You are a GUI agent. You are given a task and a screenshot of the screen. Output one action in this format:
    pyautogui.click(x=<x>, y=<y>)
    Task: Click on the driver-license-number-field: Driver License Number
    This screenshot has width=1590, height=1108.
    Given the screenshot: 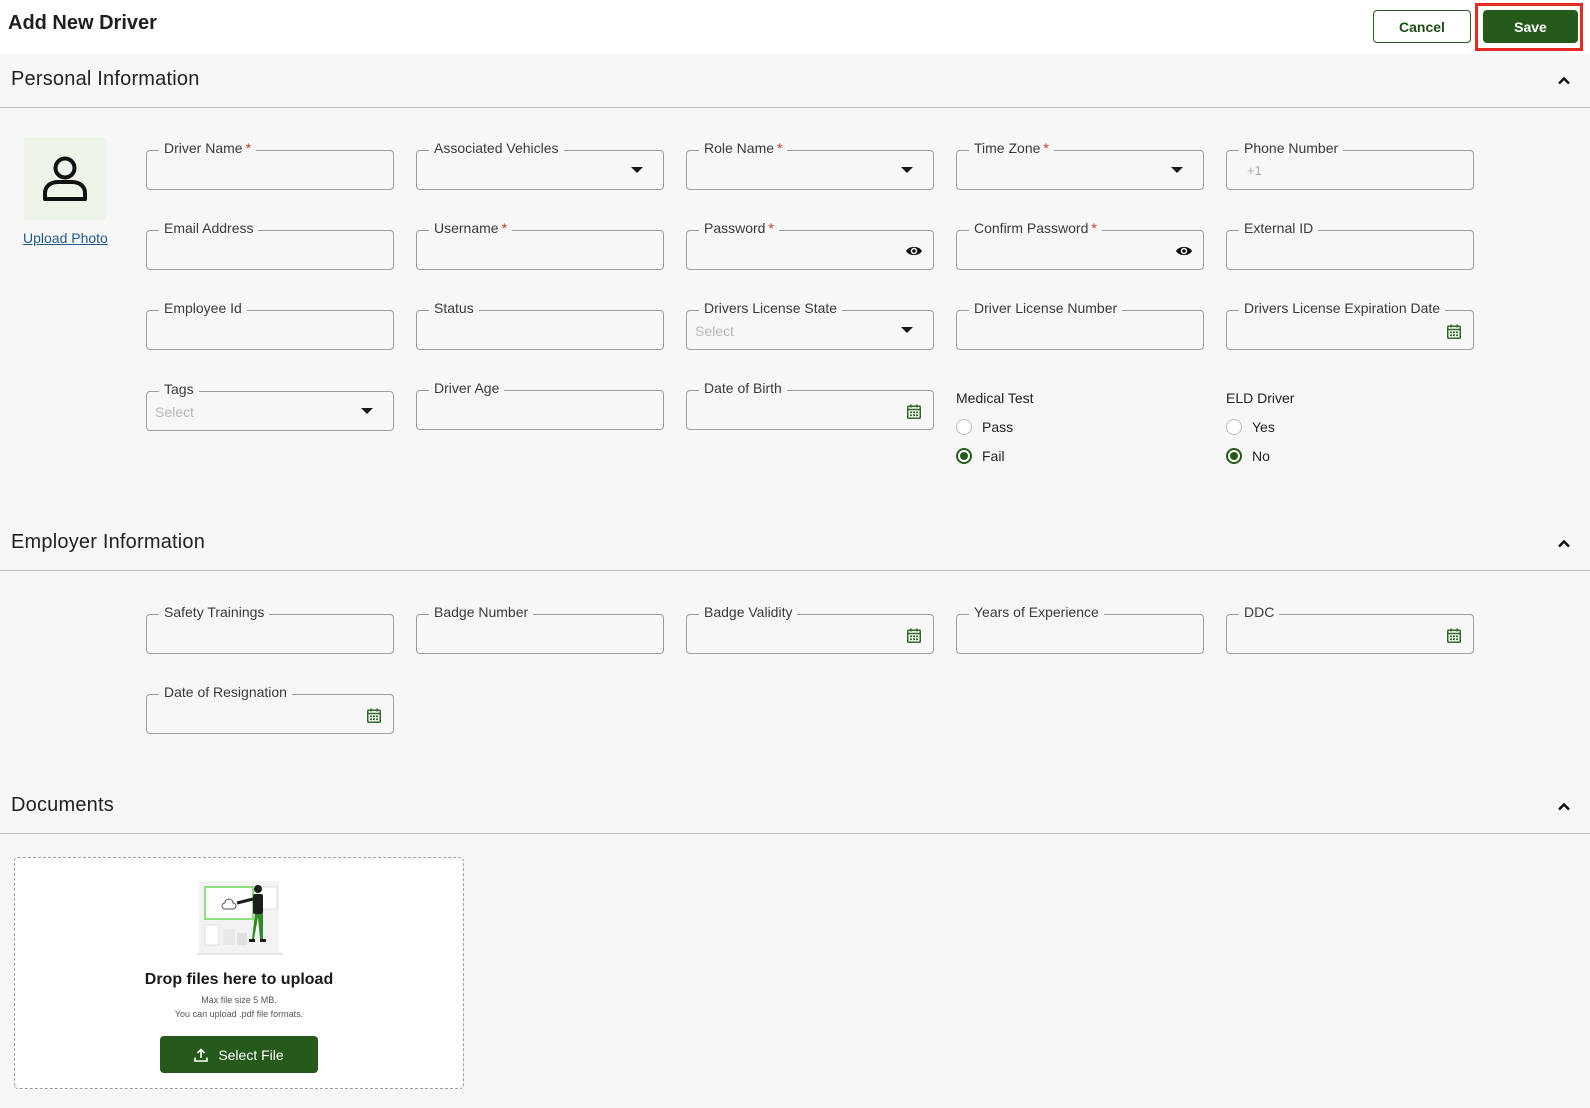 What is the action you would take?
    pyautogui.click(x=1080, y=325)
    